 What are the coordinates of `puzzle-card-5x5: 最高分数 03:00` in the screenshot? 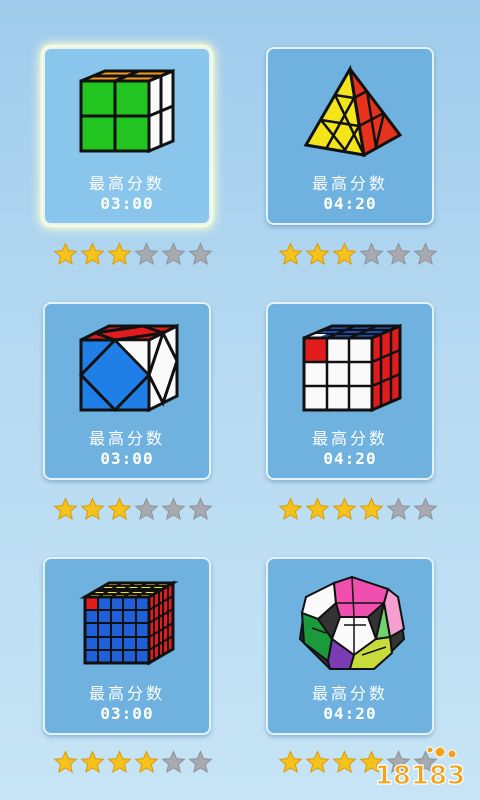 It's located at (127, 646).